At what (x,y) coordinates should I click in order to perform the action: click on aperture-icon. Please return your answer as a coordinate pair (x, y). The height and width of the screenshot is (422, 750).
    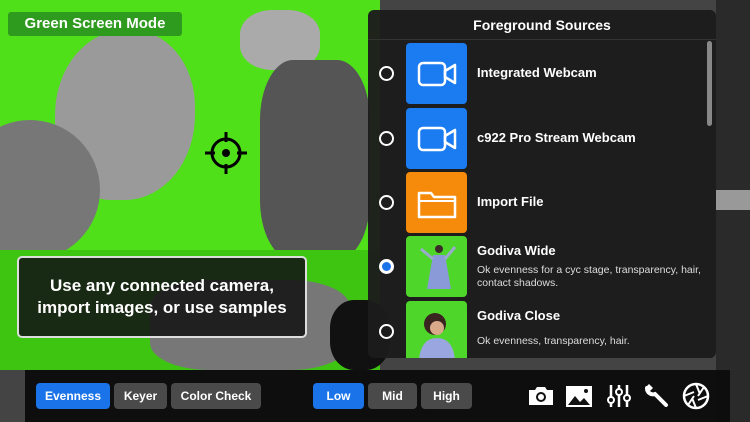
    Looking at the image, I should click on (696, 396).